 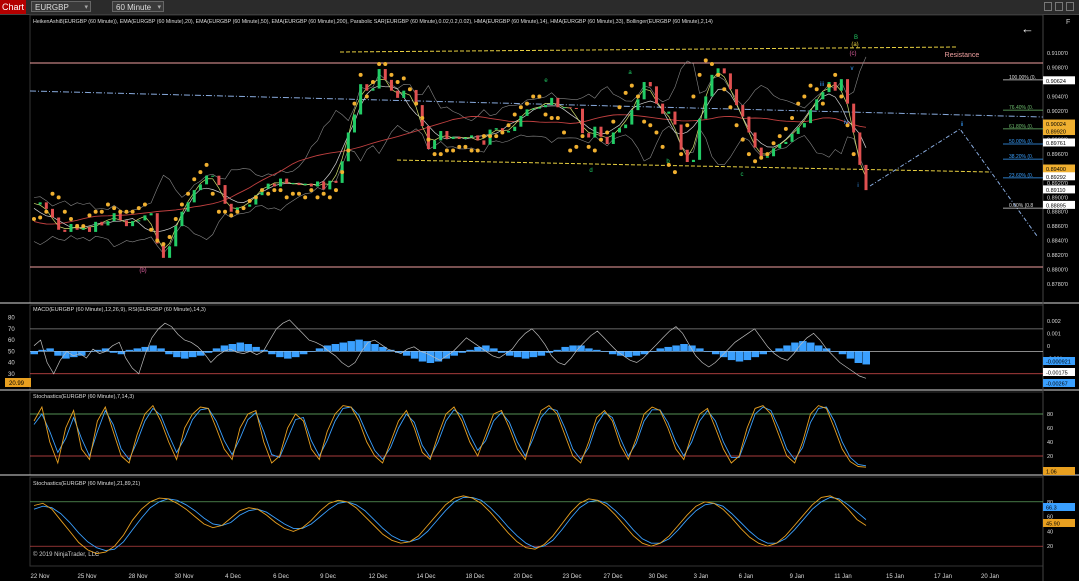 I want to click on back-arrow-icon: ←, so click(x=1027, y=28).